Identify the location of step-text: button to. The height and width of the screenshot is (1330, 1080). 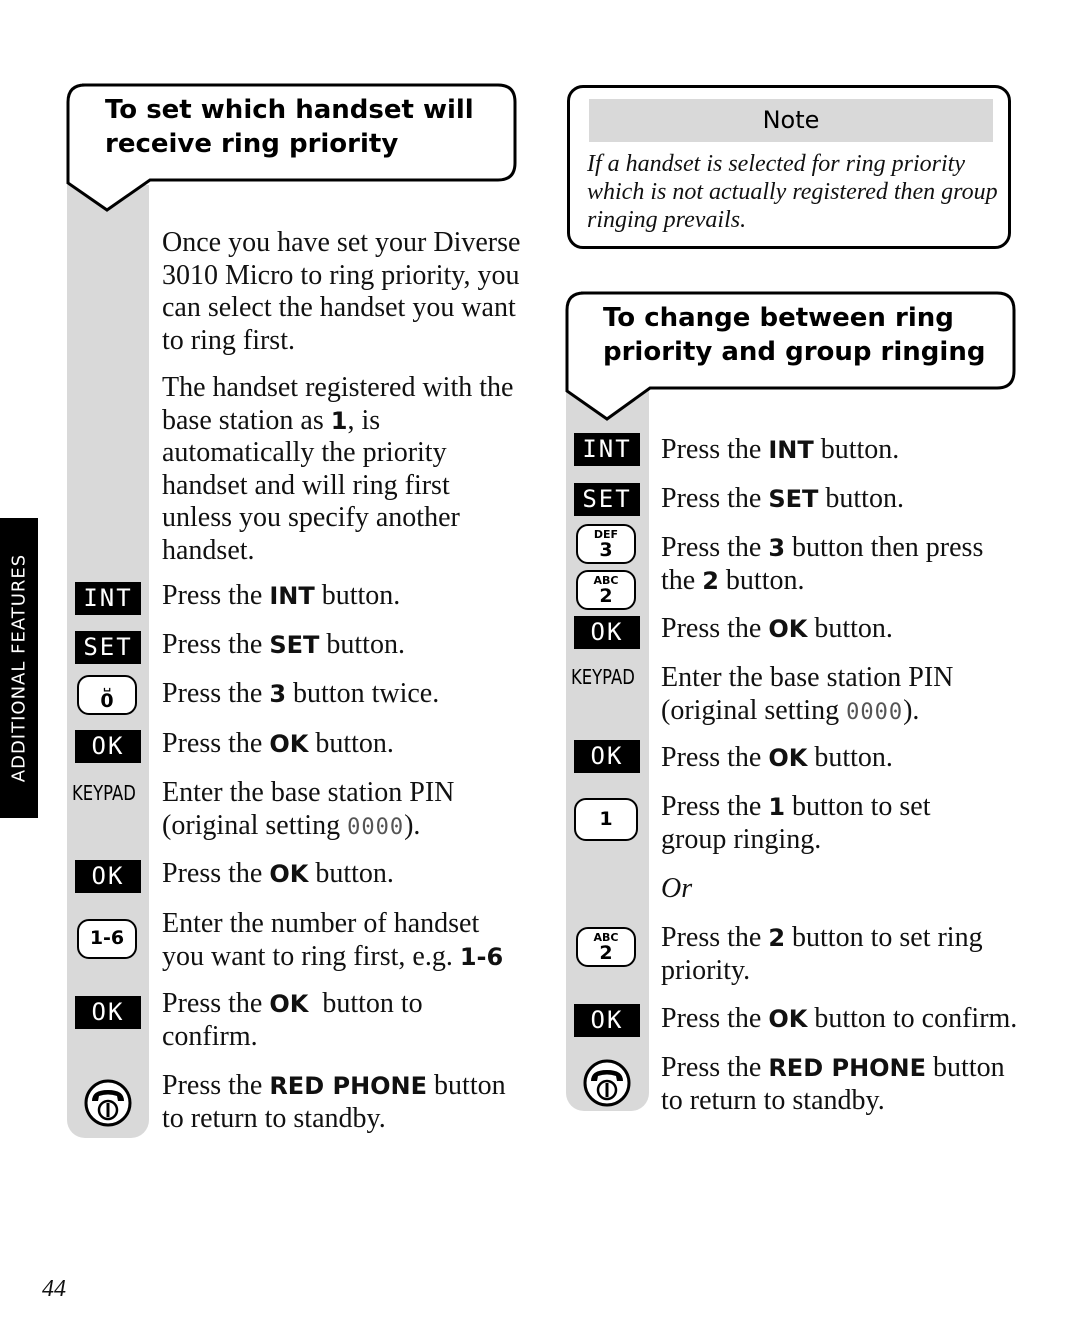
(365, 1003).